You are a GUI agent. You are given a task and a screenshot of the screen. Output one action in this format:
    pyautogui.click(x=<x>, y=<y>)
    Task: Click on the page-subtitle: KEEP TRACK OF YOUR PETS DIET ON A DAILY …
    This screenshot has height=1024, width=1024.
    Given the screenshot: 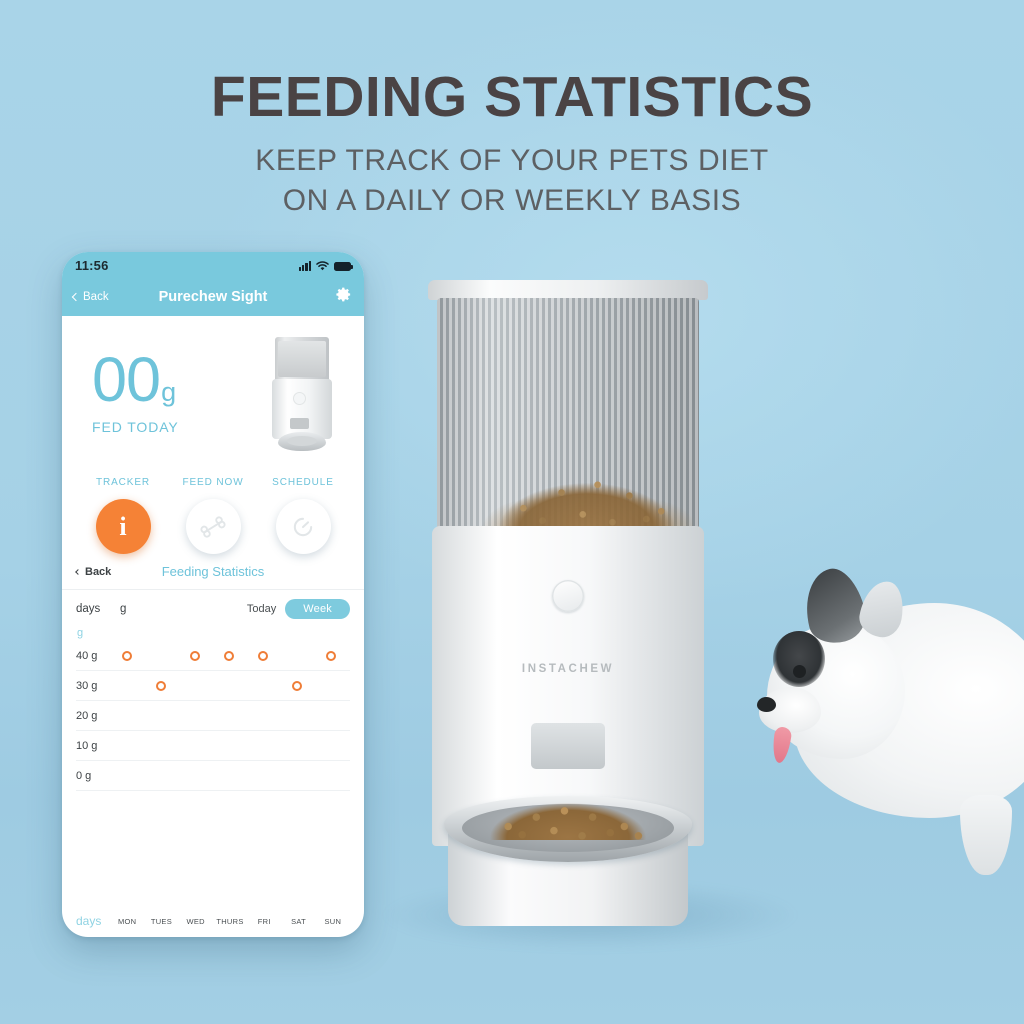 What is the action you would take?
    pyautogui.click(x=512, y=181)
    